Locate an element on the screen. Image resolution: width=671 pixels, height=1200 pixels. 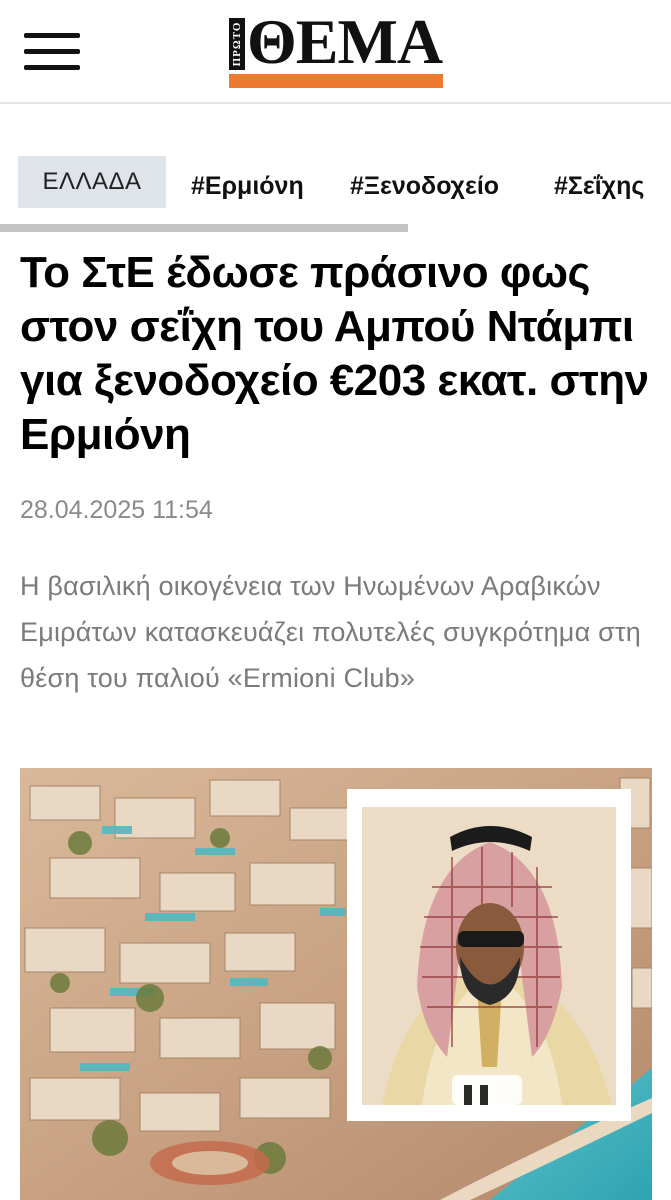
tag-hotel: #Ξενοδοχείο is located at coordinates (424, 182).